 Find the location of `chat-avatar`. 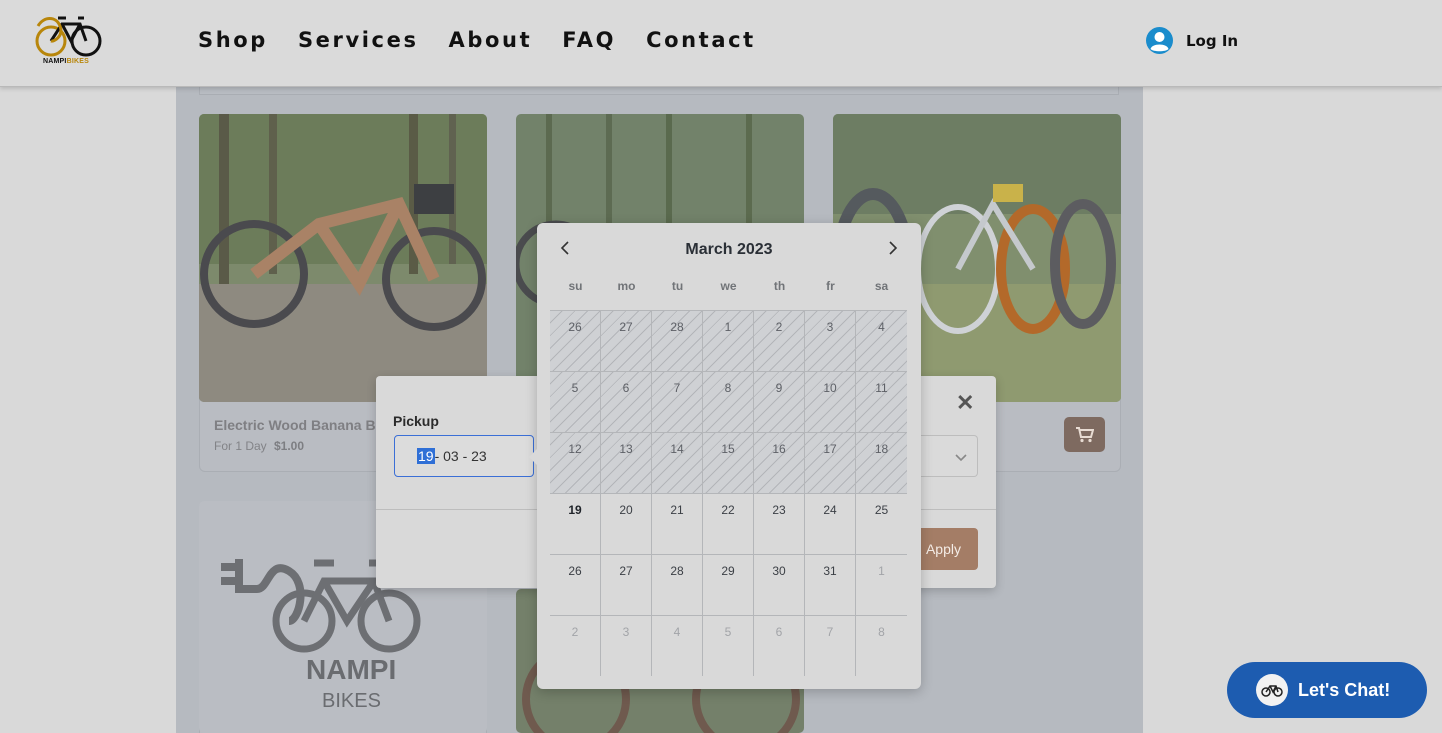

chat-avatar is located at coordinates (1272, 690).